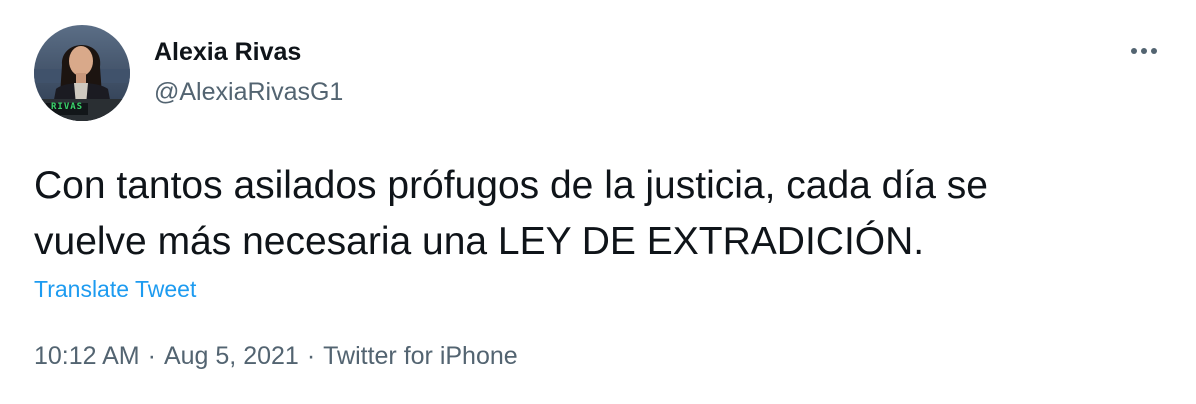  What do you see at coordinates (82, 73) in the screenshot?
I see `avatar: RIVAS` at bounding box center [82, 73].